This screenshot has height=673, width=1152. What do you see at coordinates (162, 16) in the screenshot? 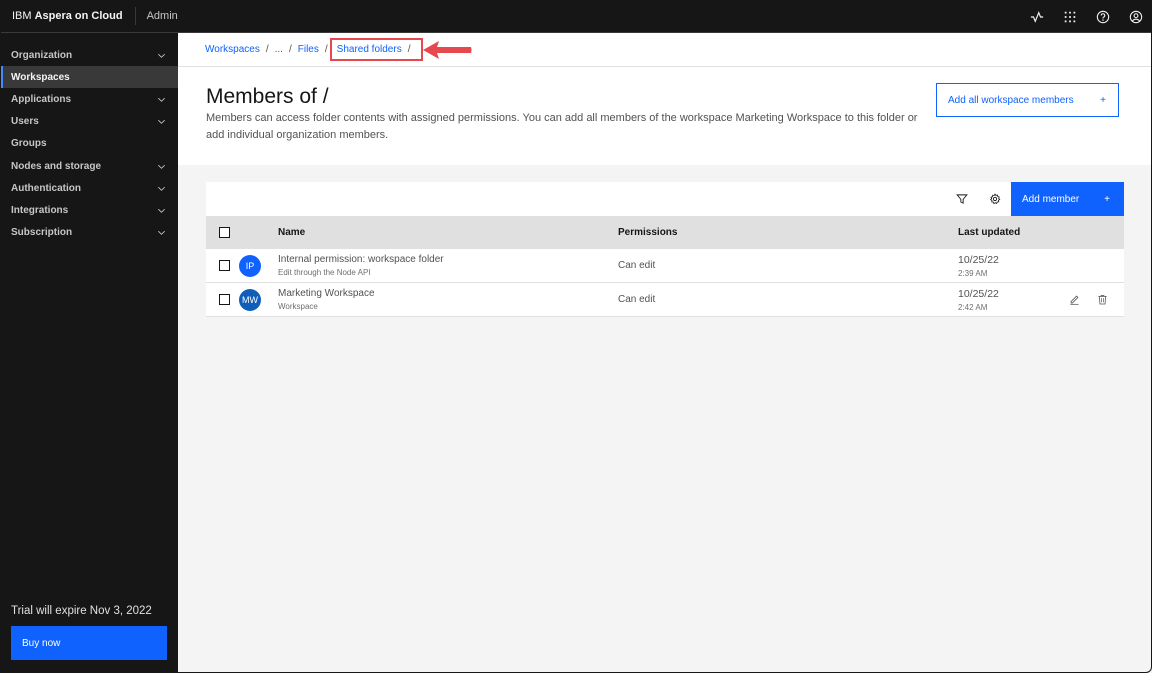
I see `section-label: Admin` at bounding box center [162, 16].